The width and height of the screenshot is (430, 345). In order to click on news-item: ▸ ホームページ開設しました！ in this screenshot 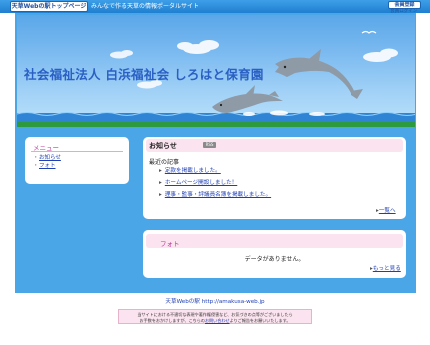, I will do `click(198, 183)`.